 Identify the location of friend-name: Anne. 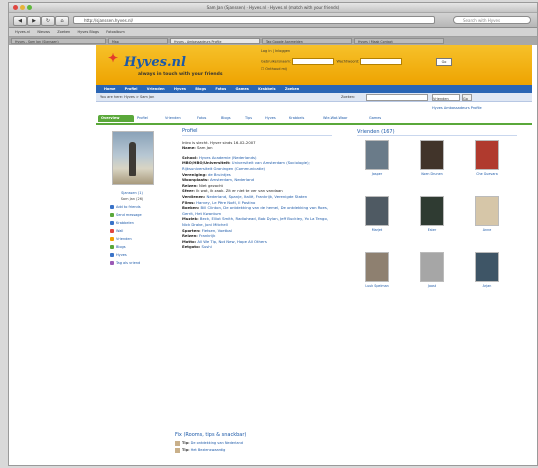
(487, 230).